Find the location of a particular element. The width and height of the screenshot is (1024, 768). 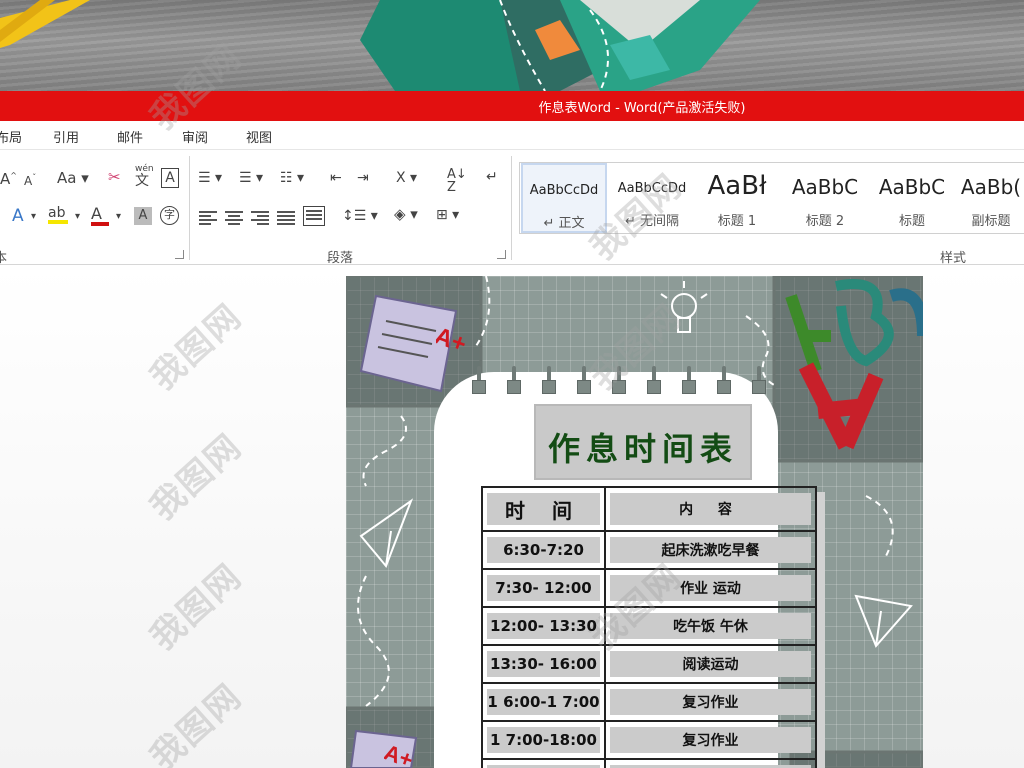

numbering-icon: ☰ ▾ is located at coordinates (251, 178).